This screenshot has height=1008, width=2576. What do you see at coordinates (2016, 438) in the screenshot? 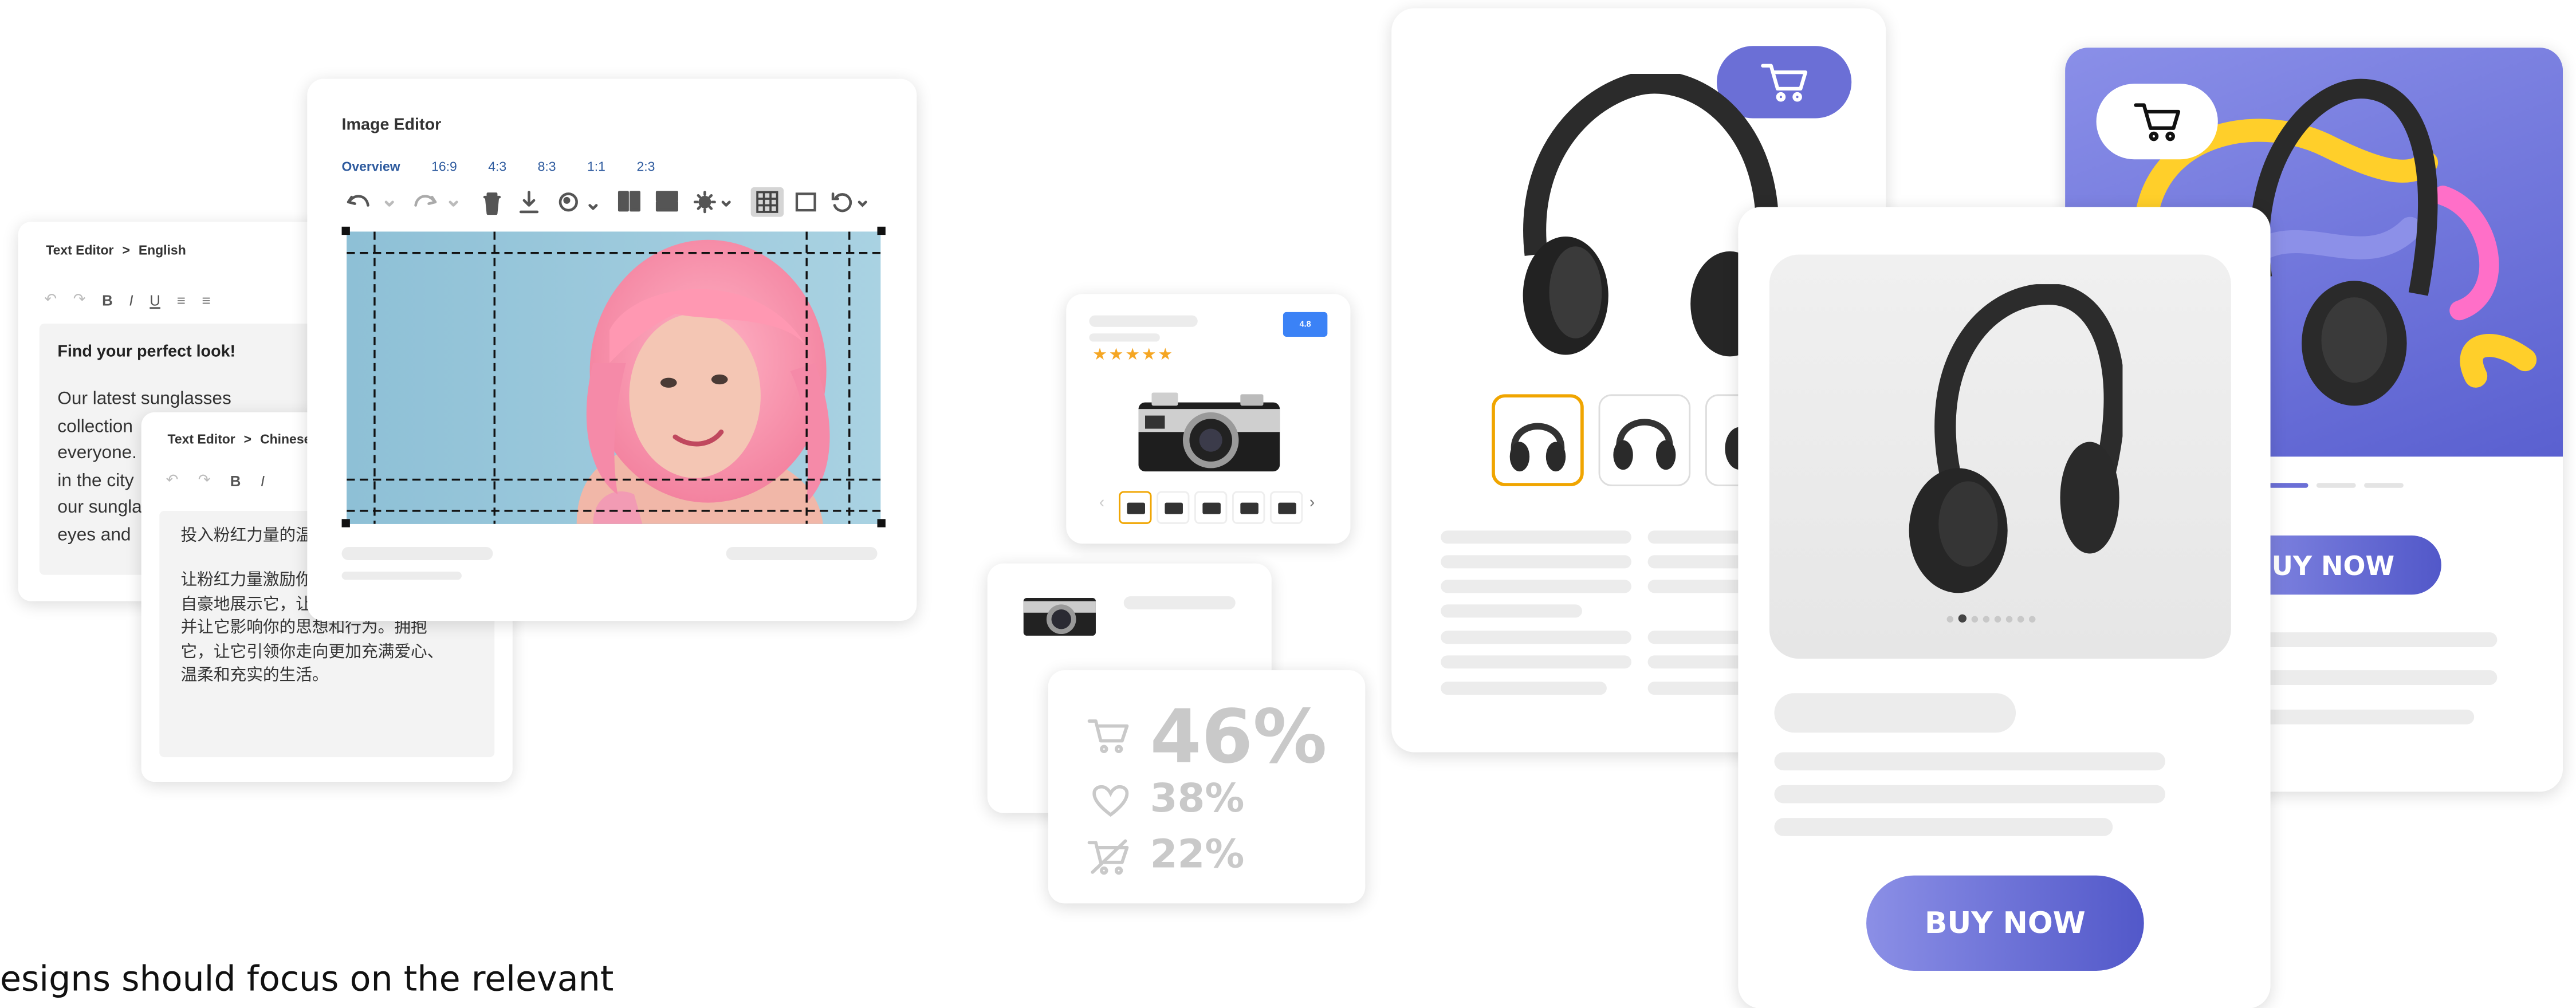
I see `headphones-image` at bounding box center [2016, 438].